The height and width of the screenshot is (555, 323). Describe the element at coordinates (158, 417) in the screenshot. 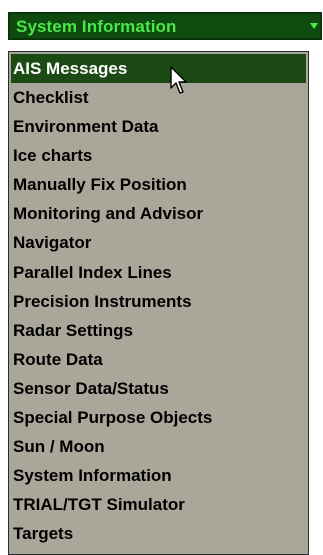

I see `dropdown-item: Special Purpose Objects` at that location.